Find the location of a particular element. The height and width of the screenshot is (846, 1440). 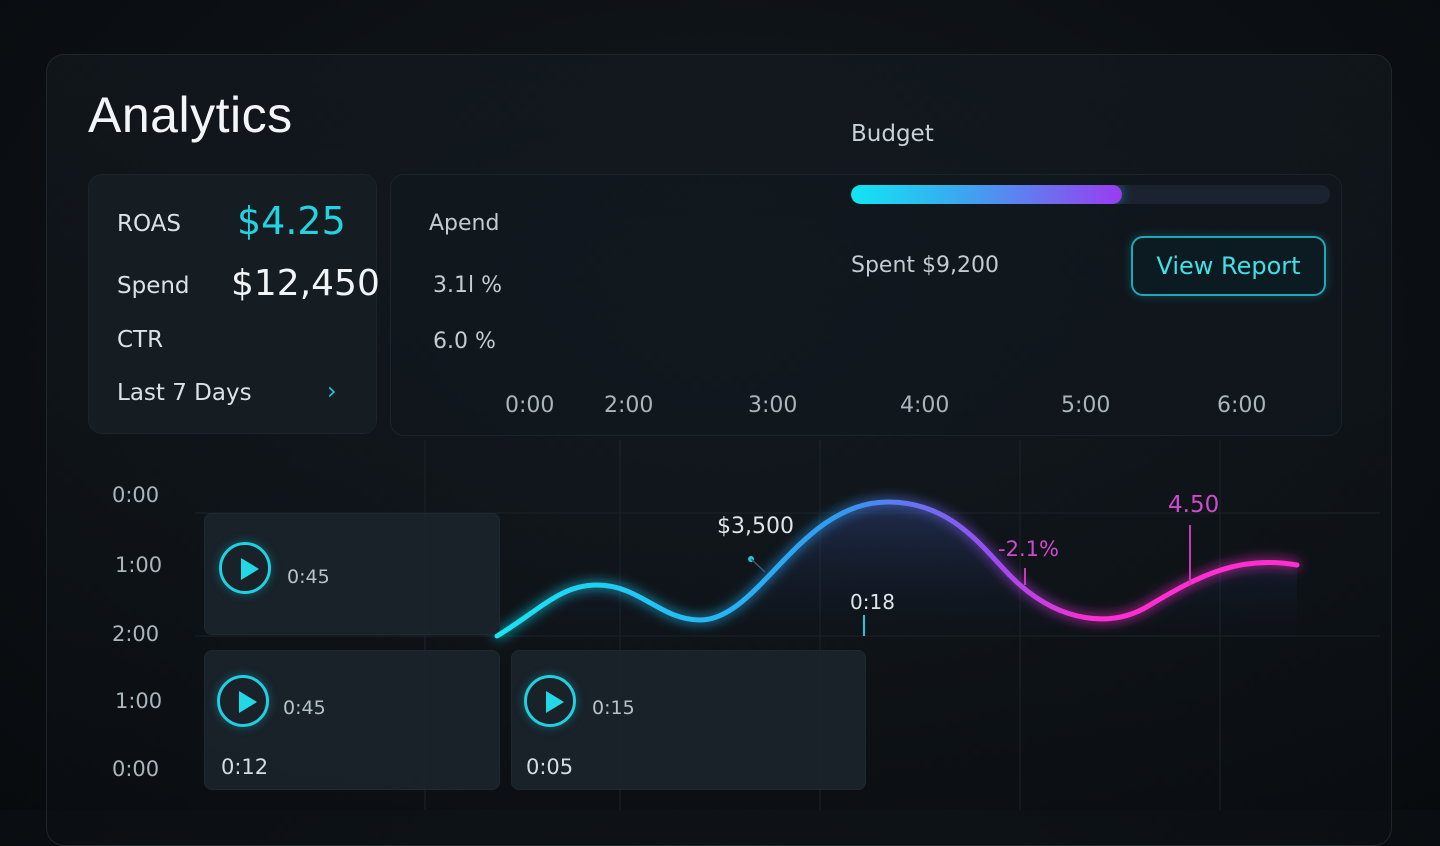

annotation-marker-mid: 0:18 is located at coordinates (872, 602).